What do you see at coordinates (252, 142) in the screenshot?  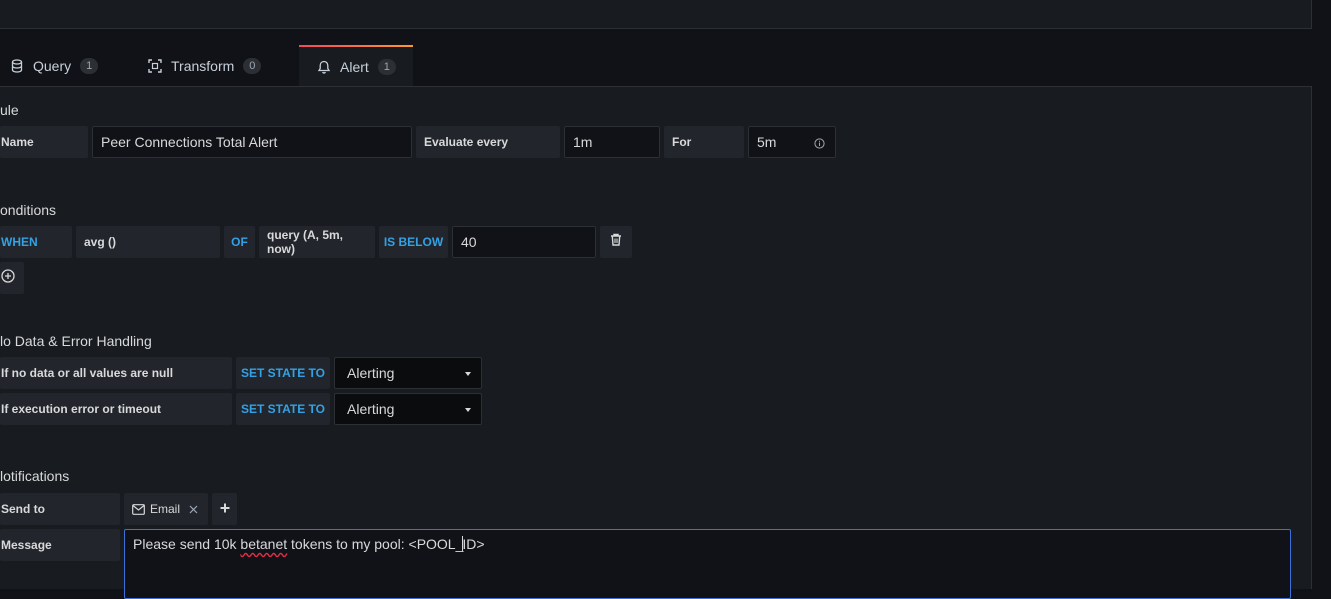 I see `rule-name-input: Peer Connections Total Alert` at bounding box center [252, 142].